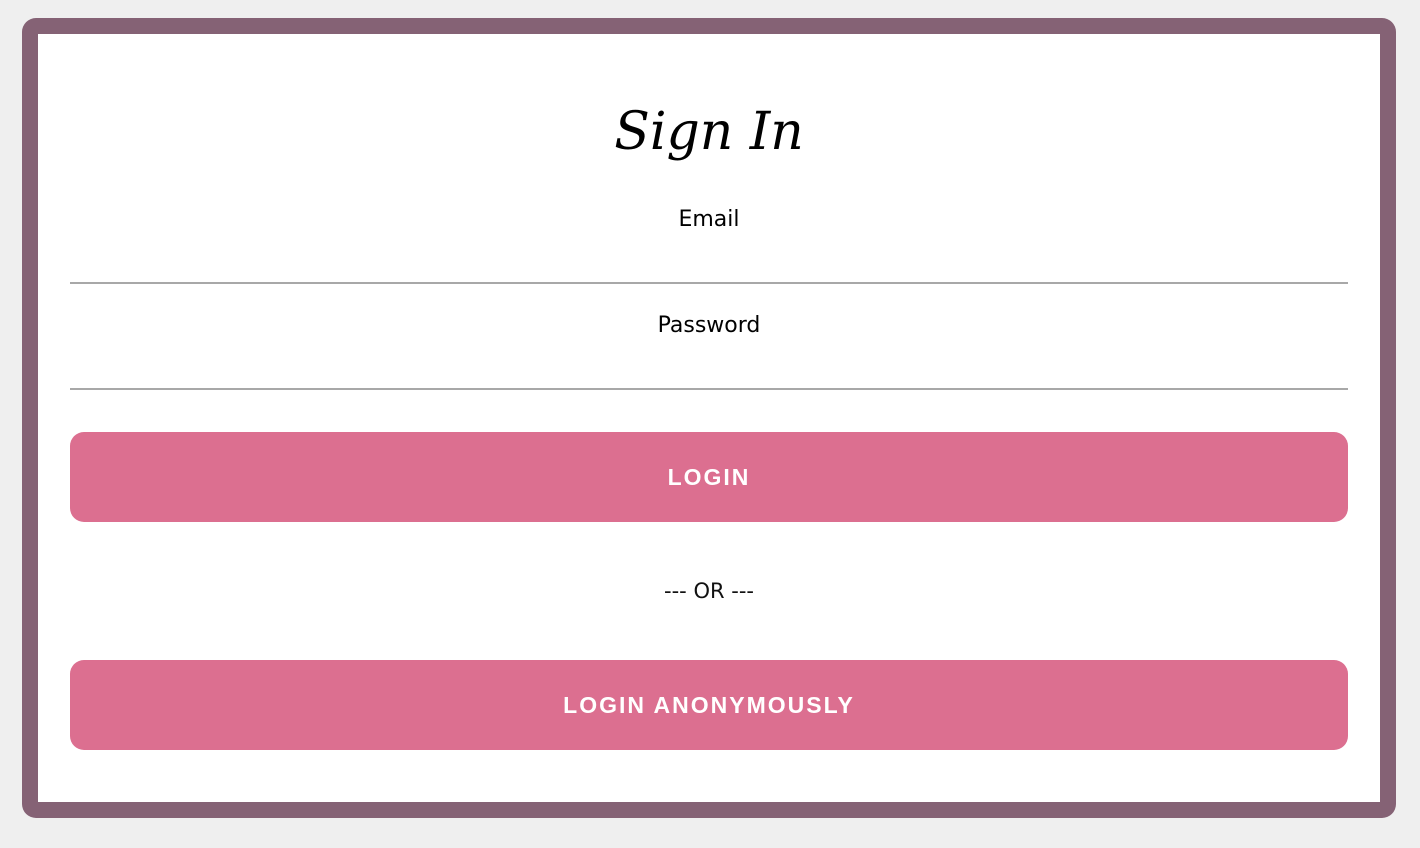  What do you see at coordinates (709, 239) in the screenshot?
I see `email-field-group: Email` at bounding box center [709, 239].